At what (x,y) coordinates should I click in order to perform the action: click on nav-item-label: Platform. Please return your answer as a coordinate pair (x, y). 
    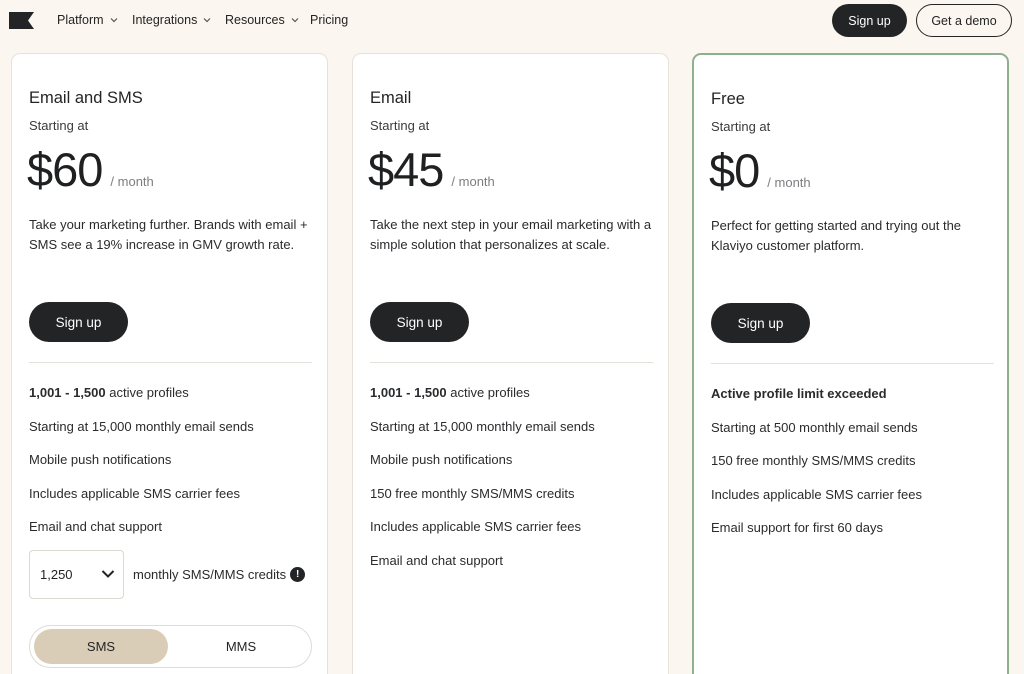
    Looking at the image, I should click on (80, 20).